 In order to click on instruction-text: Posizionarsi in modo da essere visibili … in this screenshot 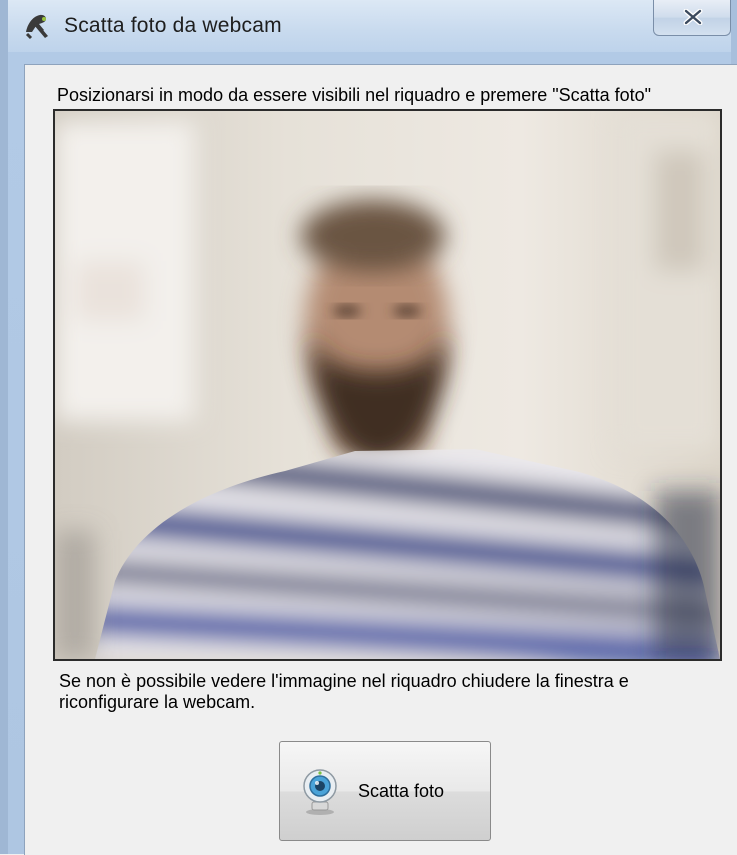, I will do `click(354, 95)`.